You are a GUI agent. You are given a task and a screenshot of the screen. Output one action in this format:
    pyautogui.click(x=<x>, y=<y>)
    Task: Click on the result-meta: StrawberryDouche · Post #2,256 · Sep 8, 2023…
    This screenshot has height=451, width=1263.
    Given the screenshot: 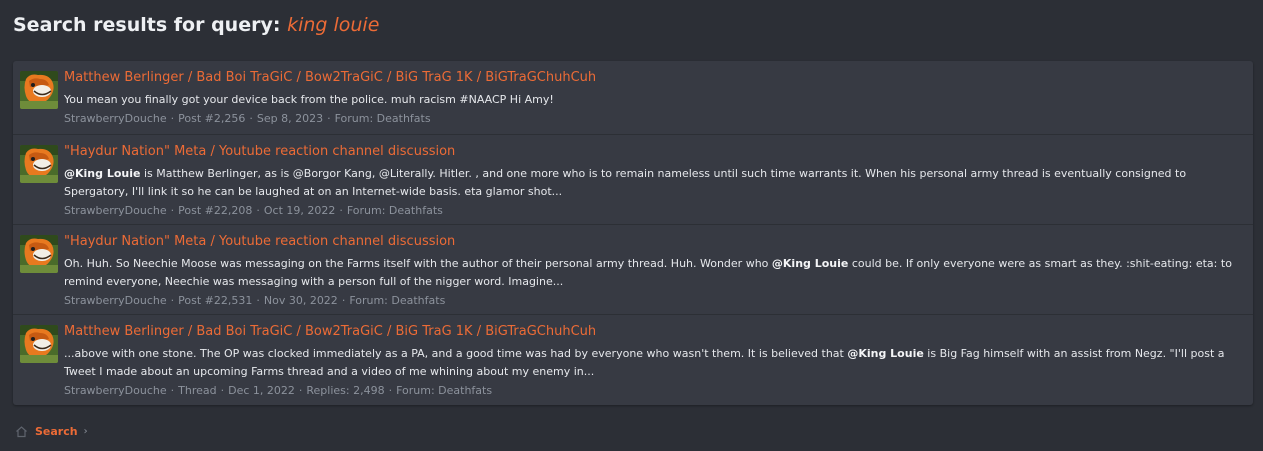 What is the action you would take?
    pyautogui.click(x=654, y=119)
    